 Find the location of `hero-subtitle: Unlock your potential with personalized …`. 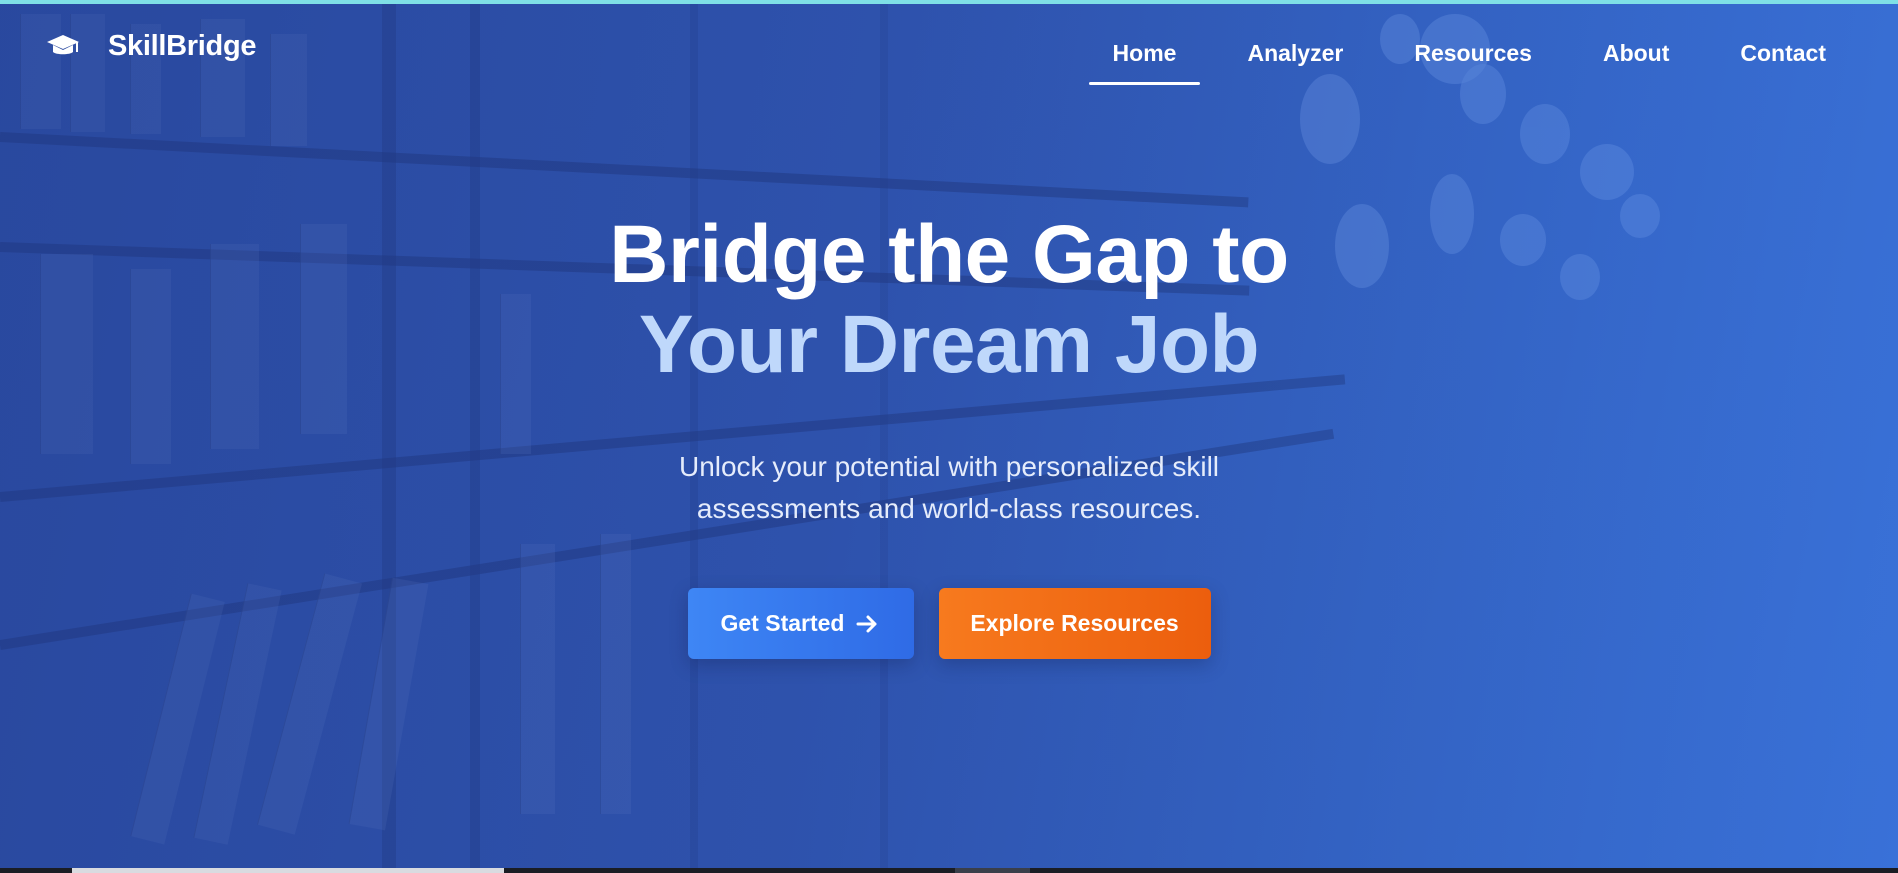

hero-subtitle: Unlock your potential with personalized … is located at coordinates (949, 488).